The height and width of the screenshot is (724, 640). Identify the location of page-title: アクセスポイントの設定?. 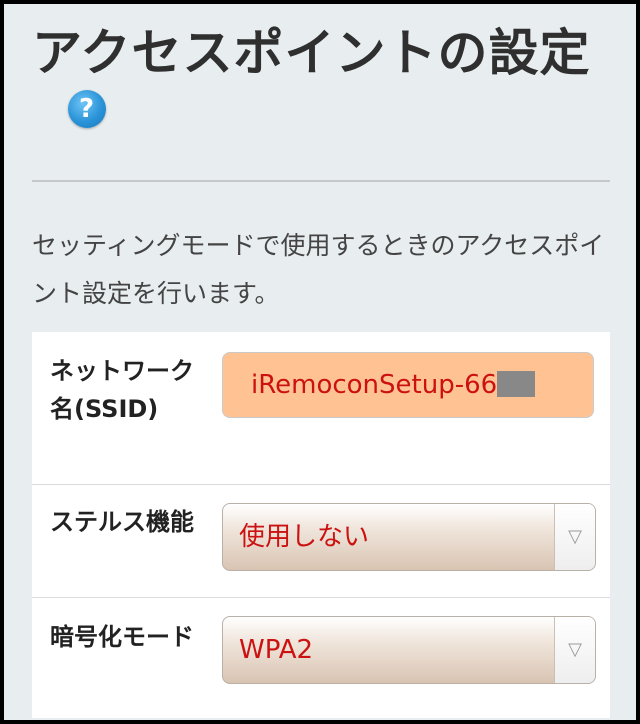
(312, 82).